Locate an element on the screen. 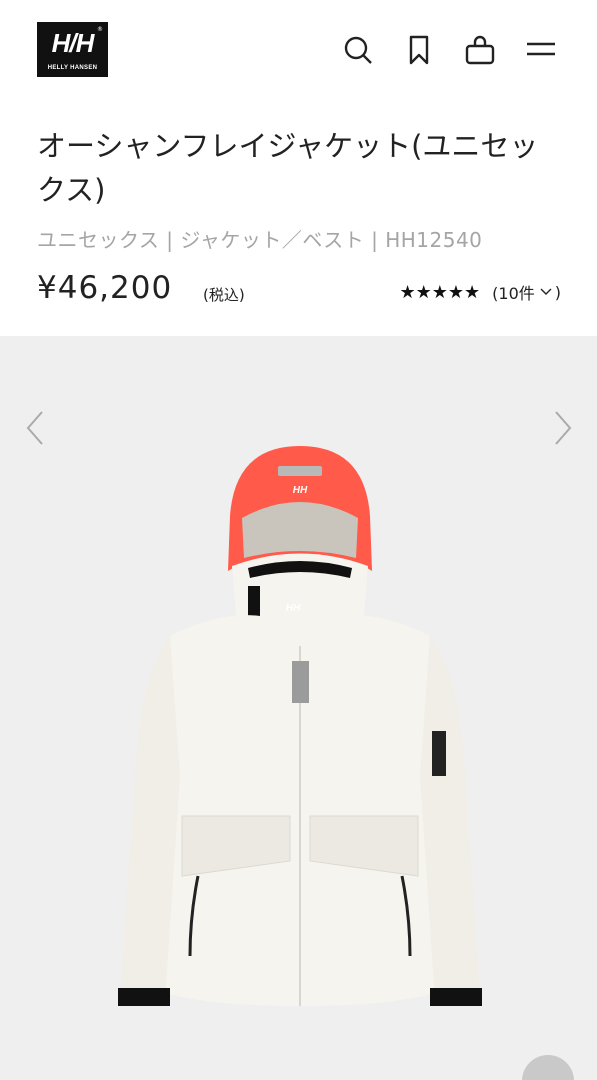 The width and height of the screenshot is (597, 1080). cart-button is located at coordinates (480, 50).